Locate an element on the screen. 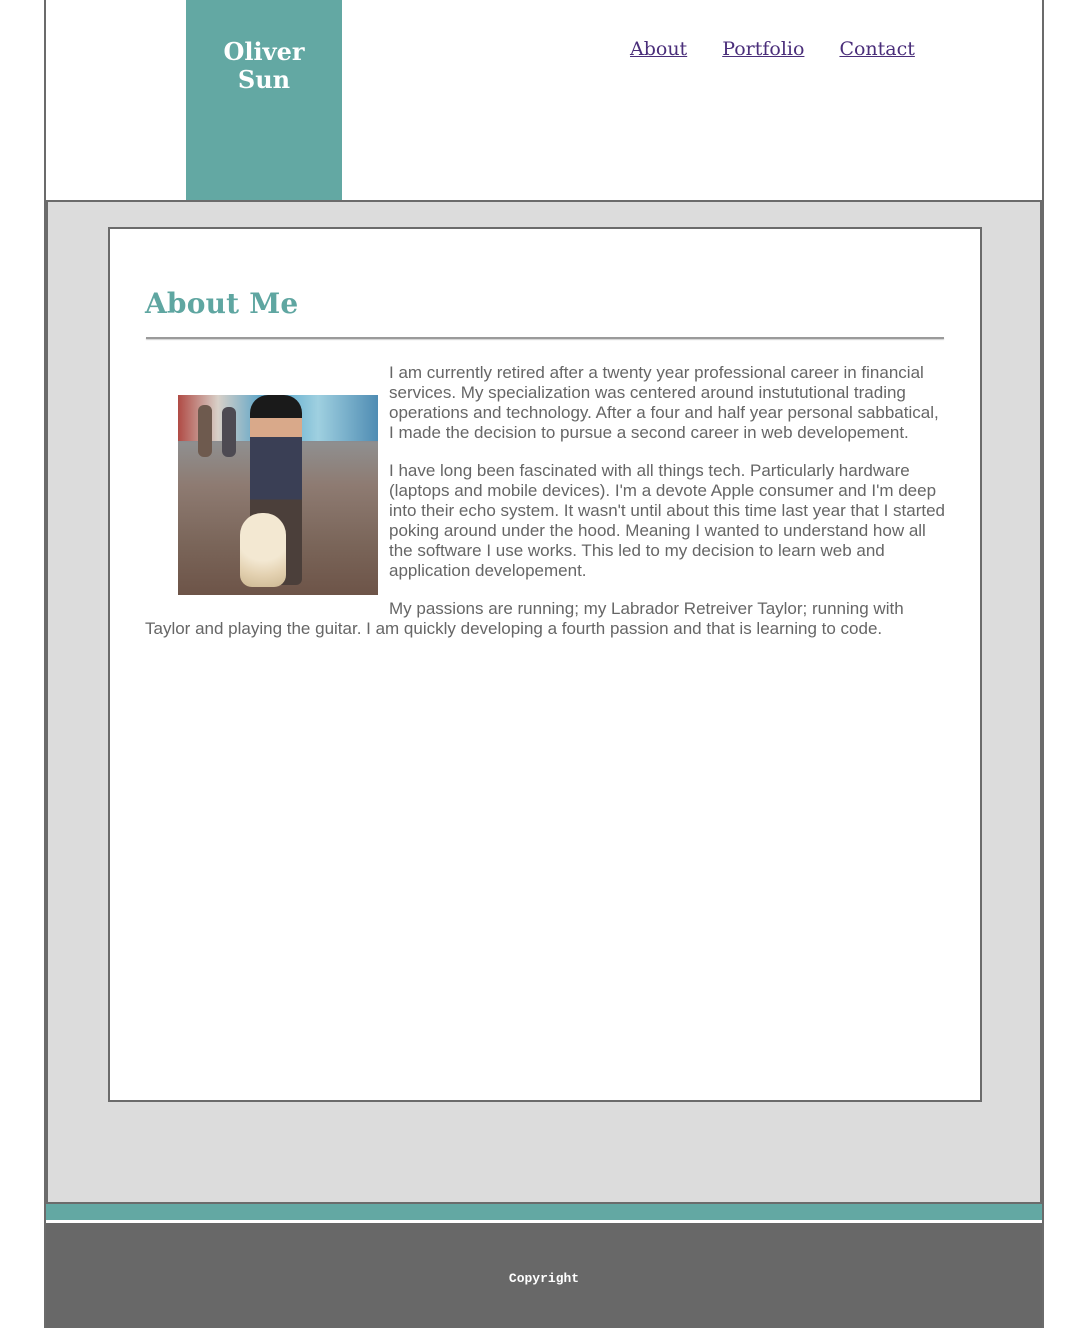  divider is located at coordinates (545, 338).